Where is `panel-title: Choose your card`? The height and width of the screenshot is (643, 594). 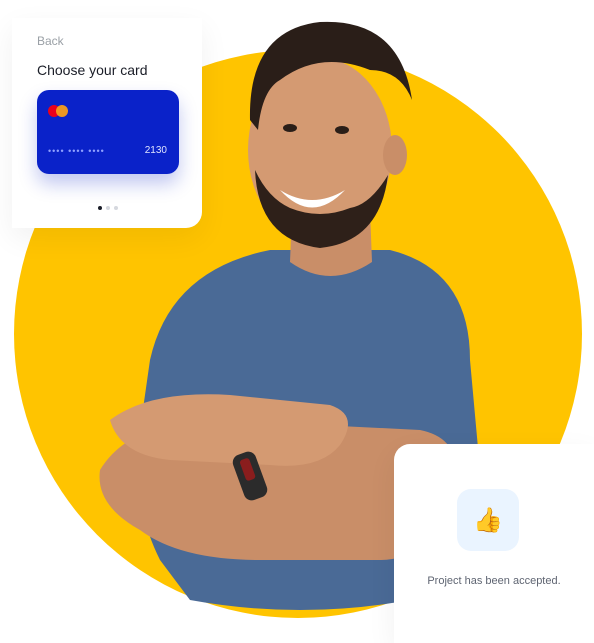
panel-title: Choose your card is located at coordinates (92, 70).